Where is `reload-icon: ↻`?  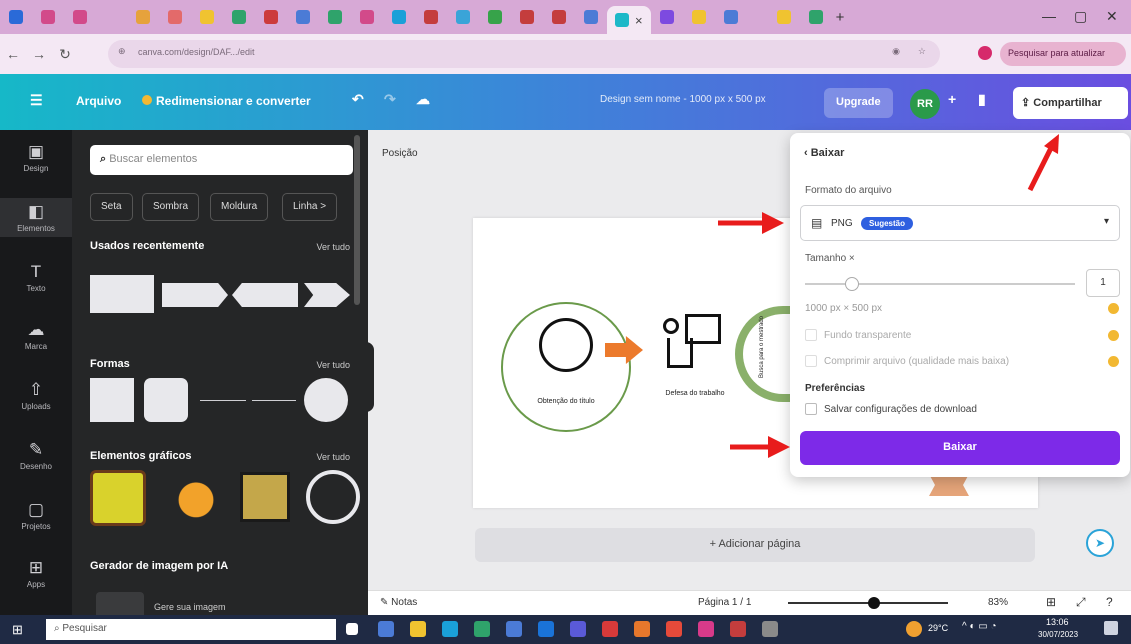 reload-icon: ↻ is located at coordinates (65, 54).